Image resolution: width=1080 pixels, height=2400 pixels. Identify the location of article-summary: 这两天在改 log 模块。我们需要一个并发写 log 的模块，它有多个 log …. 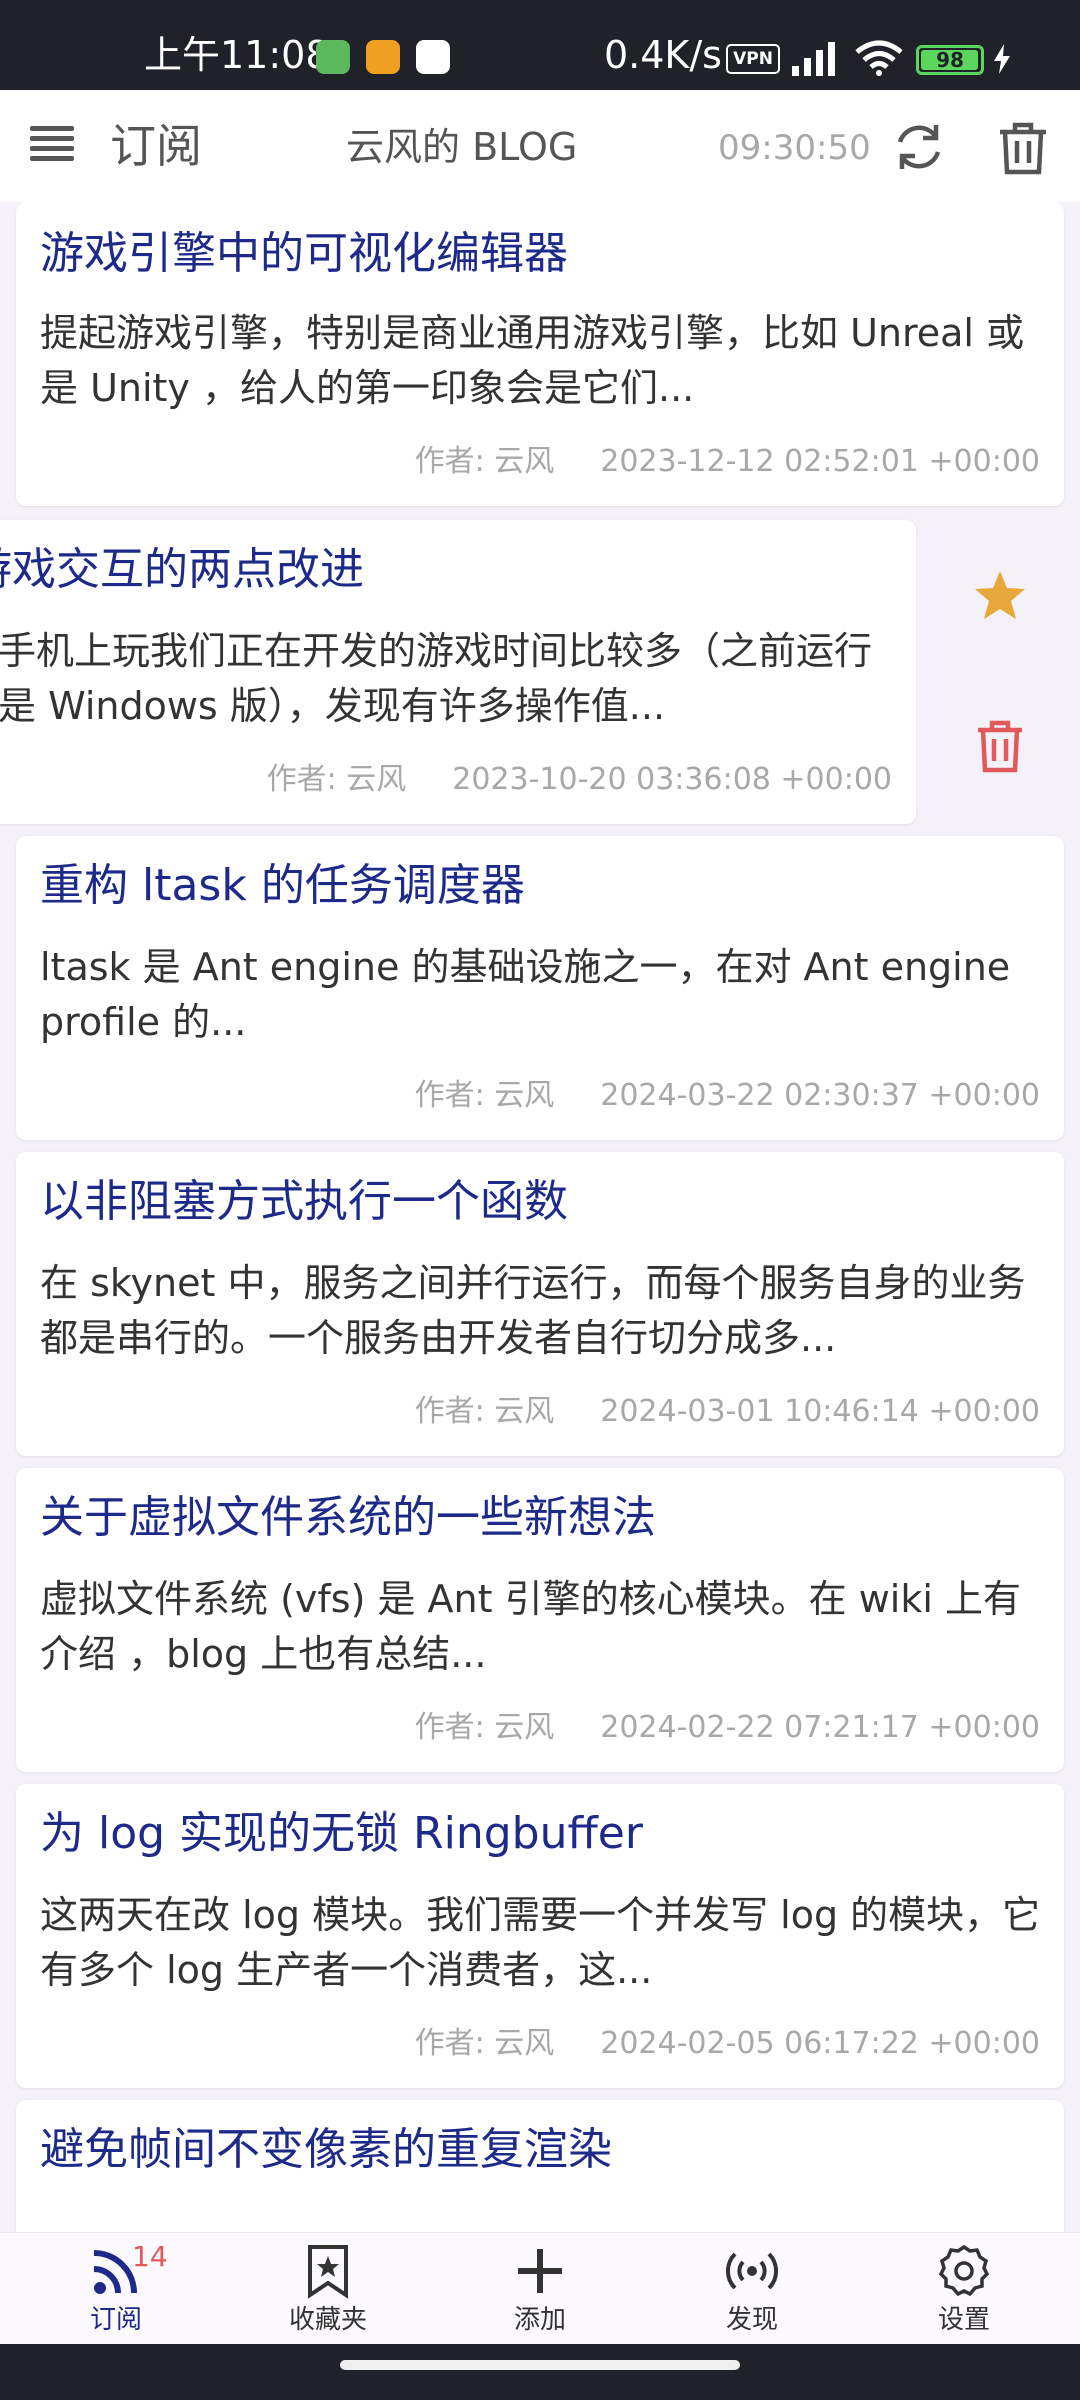
(540, 1942).